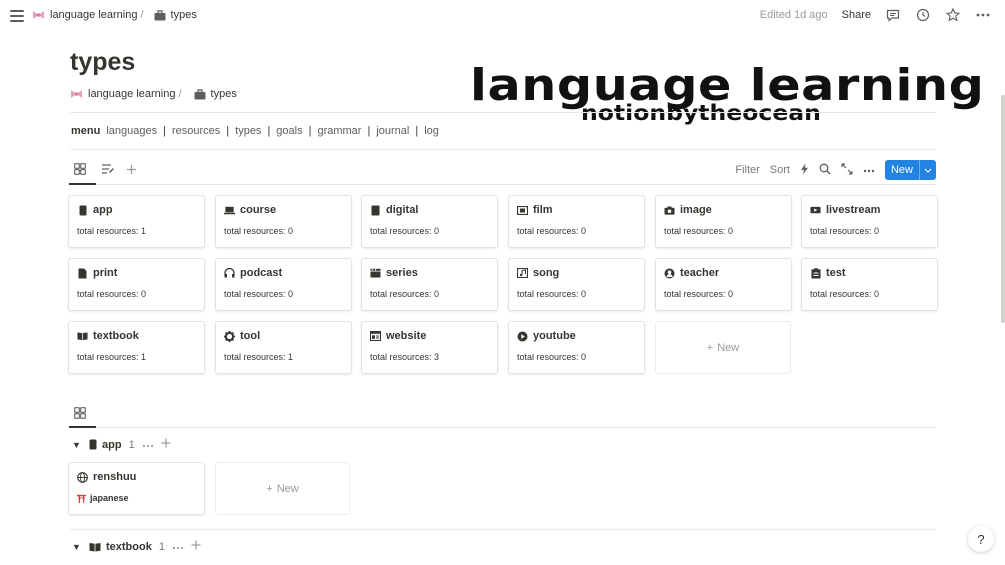  Describe the element at coordinates (248, 131) in the screenshot. I see `nav-link-types: types` at that location.